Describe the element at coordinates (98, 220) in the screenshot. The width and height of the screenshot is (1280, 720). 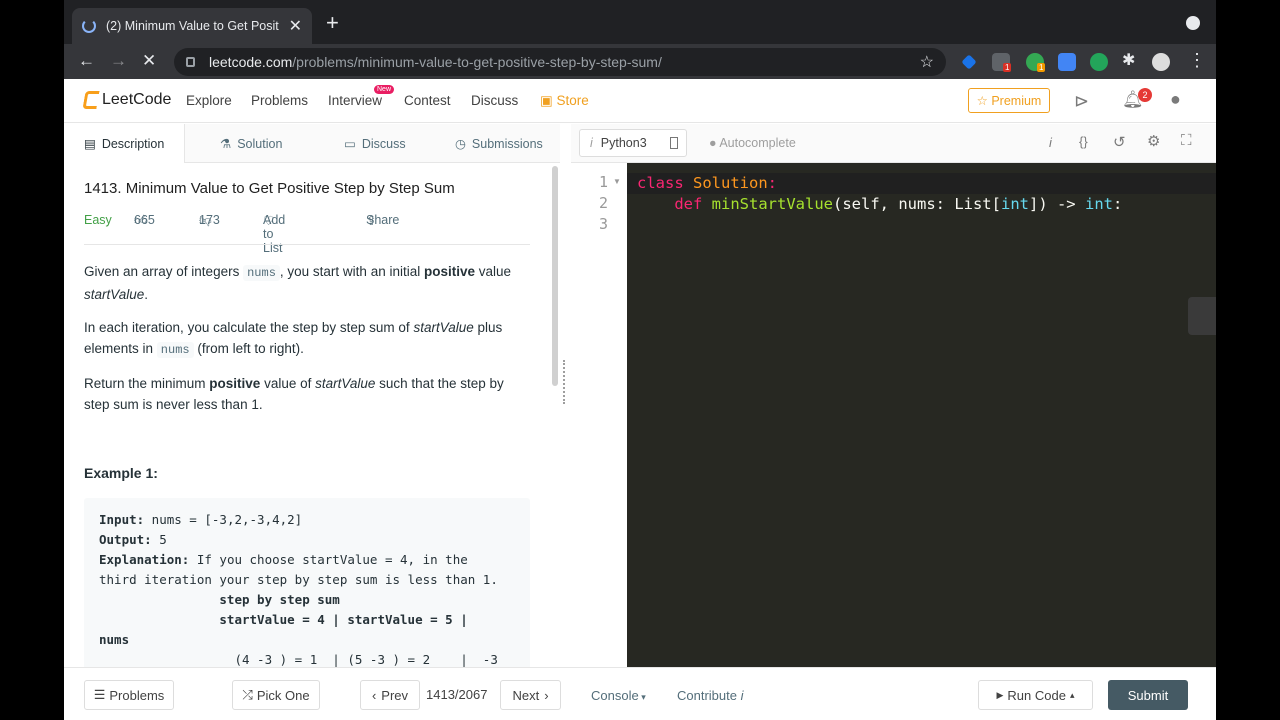
I see `difficulty-badge: Easy` at that location.